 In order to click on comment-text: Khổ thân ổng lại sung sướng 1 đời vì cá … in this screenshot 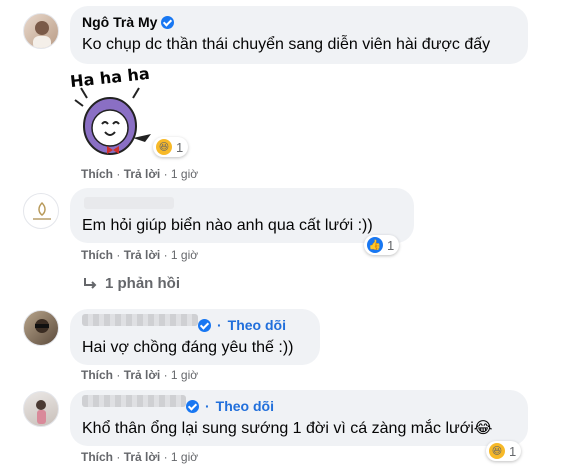, I will do `click(287, 428)`.